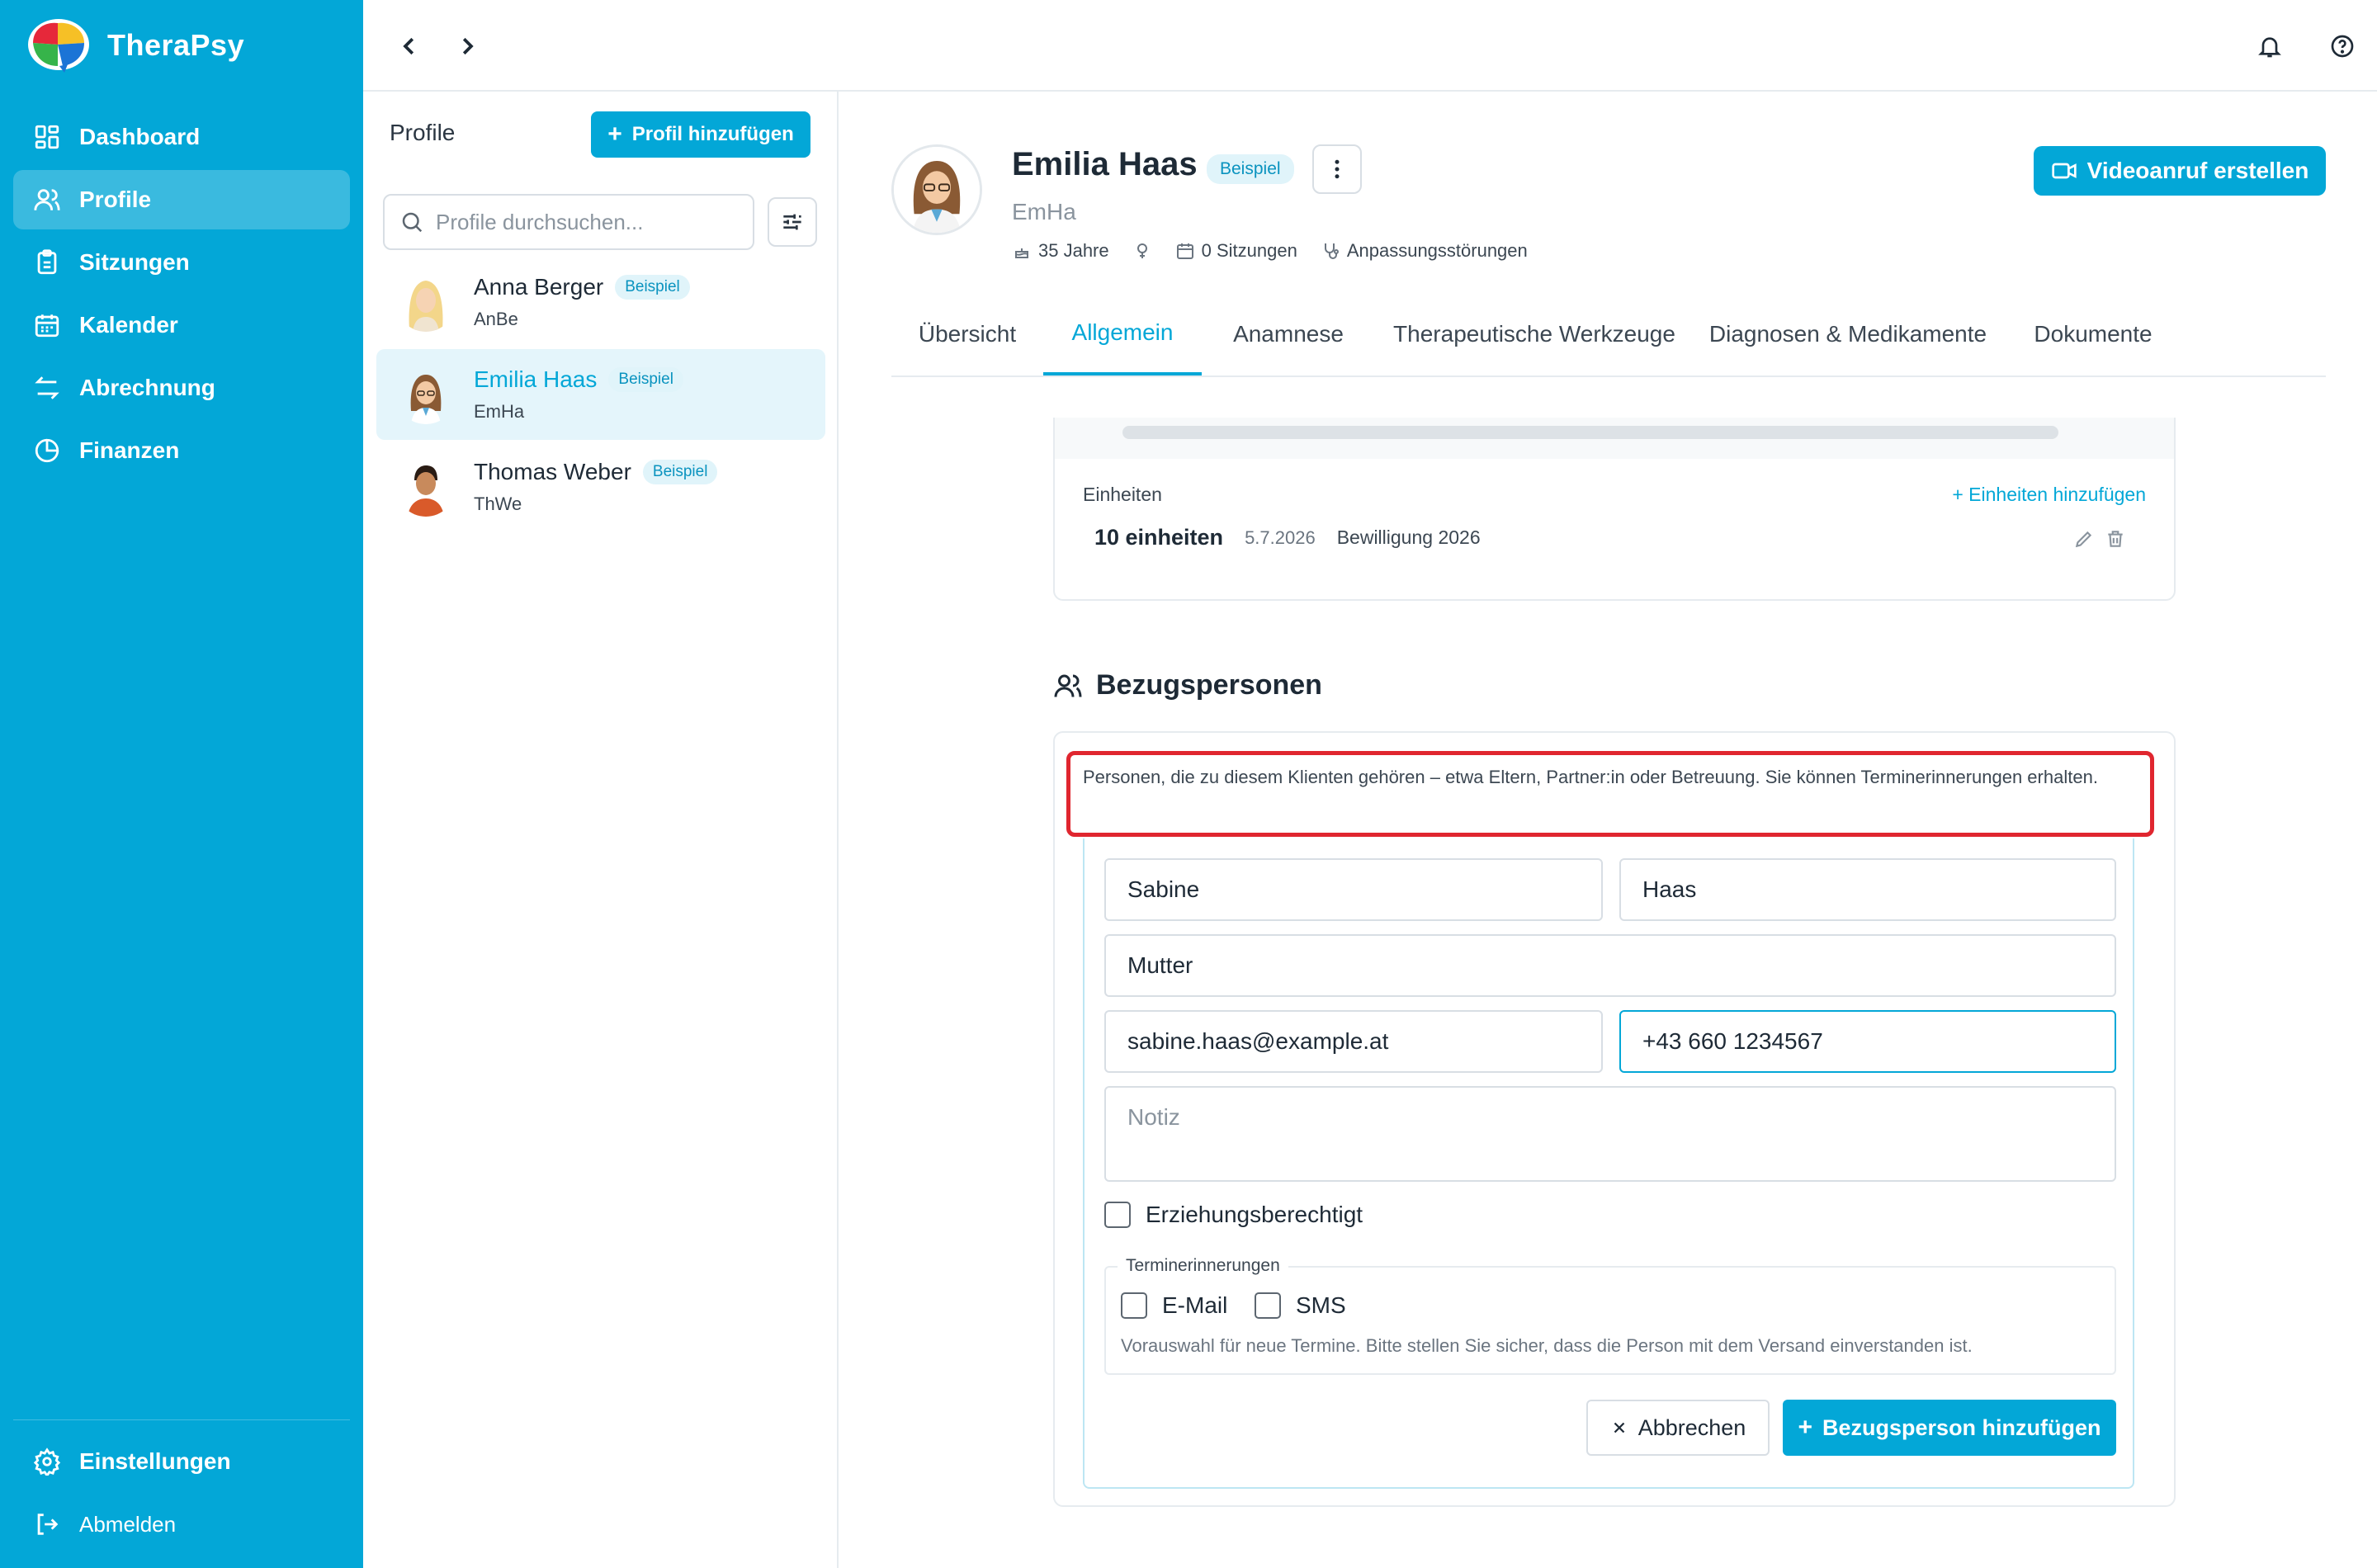  What do you see at coordinates (1610, 966) in the screenshot?
I see `relation-field: Mutter` at bounding box center [1610, 966].